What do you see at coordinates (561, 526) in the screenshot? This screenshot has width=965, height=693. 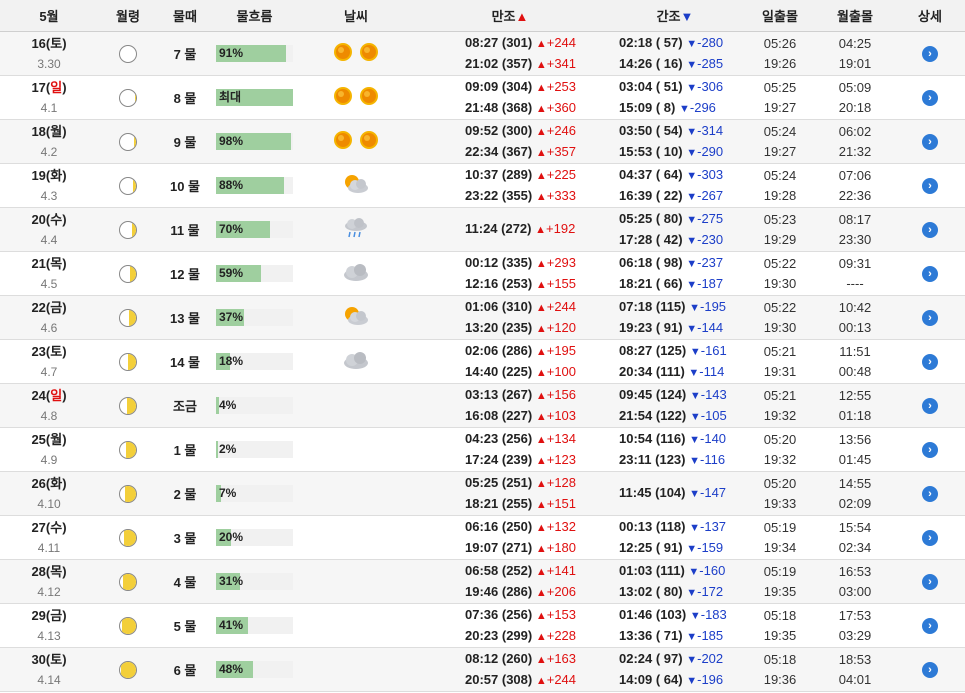 I see `high-tide-delta: +132` at bounding box center [561, 526].